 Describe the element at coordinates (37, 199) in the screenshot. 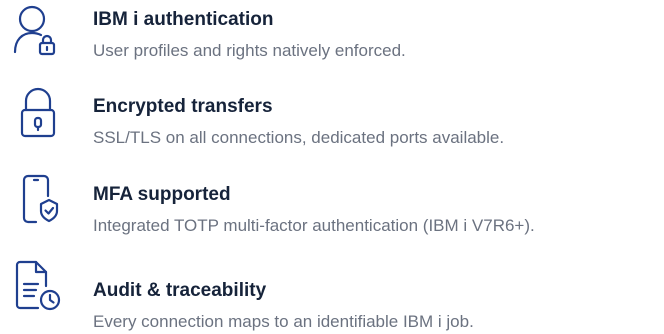

I see `phone-shield-icon` at that location.